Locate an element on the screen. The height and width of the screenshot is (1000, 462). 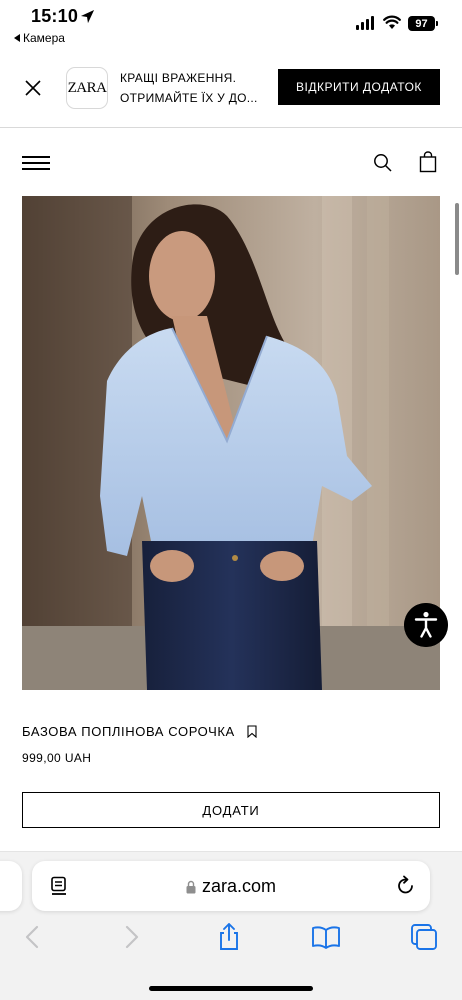
lock-icon is located at coordinates (191, 886).